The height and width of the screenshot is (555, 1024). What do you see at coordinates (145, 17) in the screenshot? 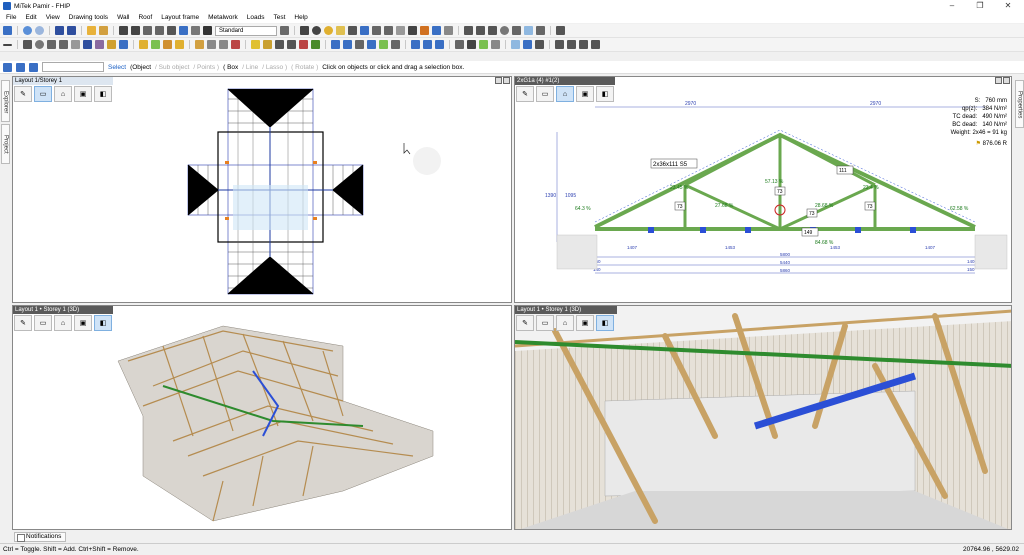
I see `menu-roof: Roof` at bounding box center [145, 17].